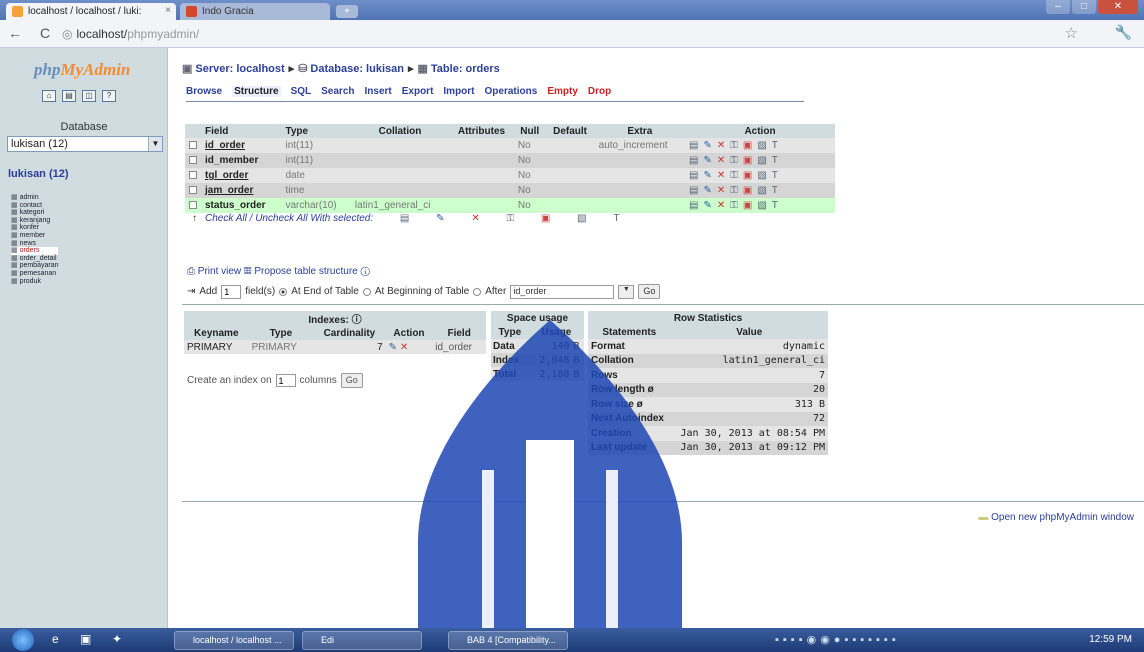 The height and width of the screenshot is (652, 1144). I want to click on bookmark-star-icon: ☆, so click(1071, 33).